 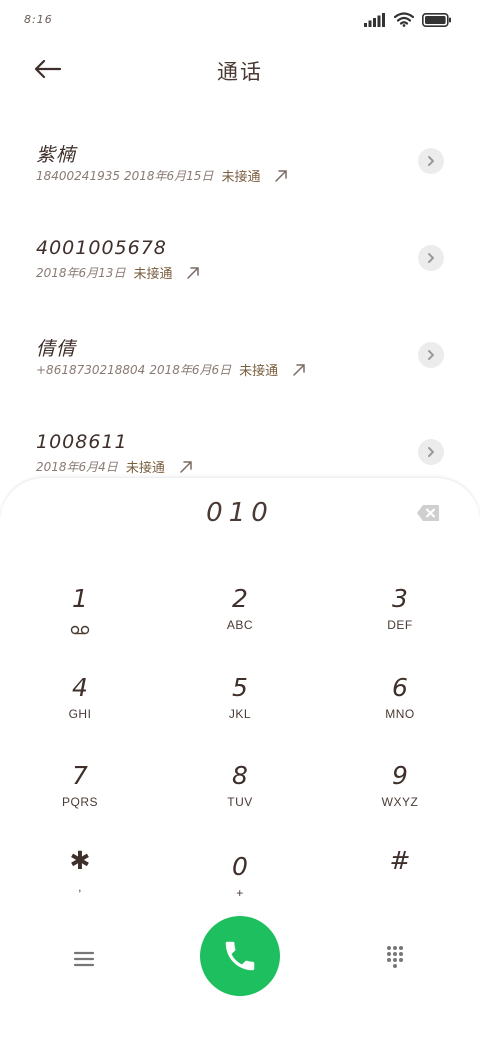 I want to click on phone-icon, so click(x=240, y=956).